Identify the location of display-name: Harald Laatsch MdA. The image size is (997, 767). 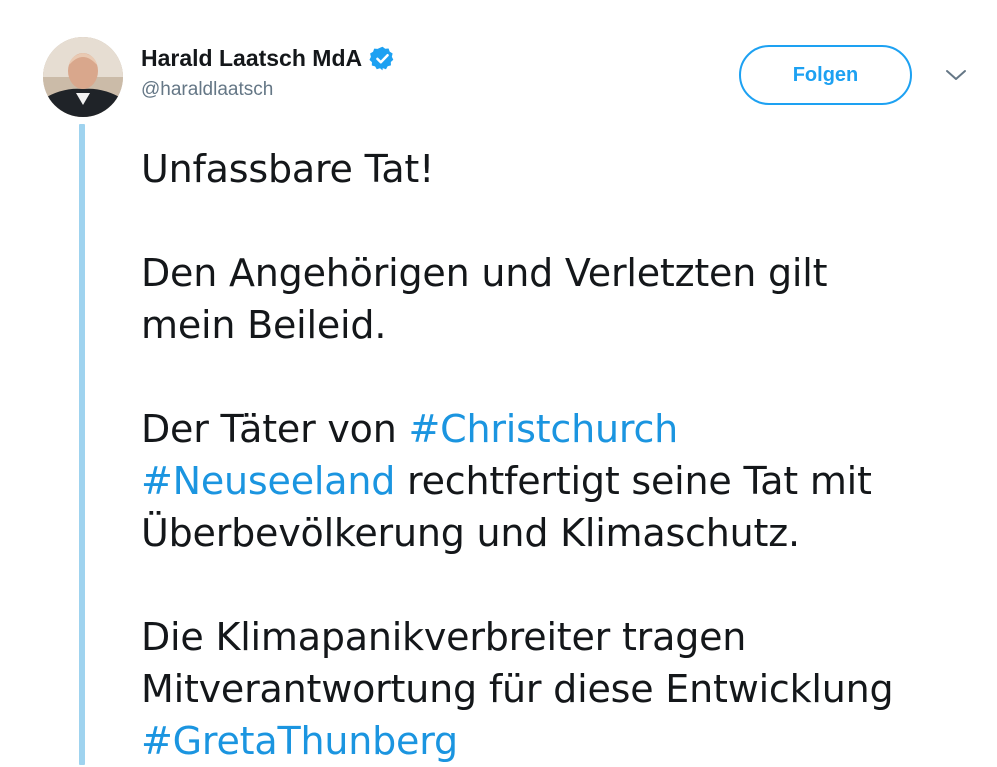
(251, 58).